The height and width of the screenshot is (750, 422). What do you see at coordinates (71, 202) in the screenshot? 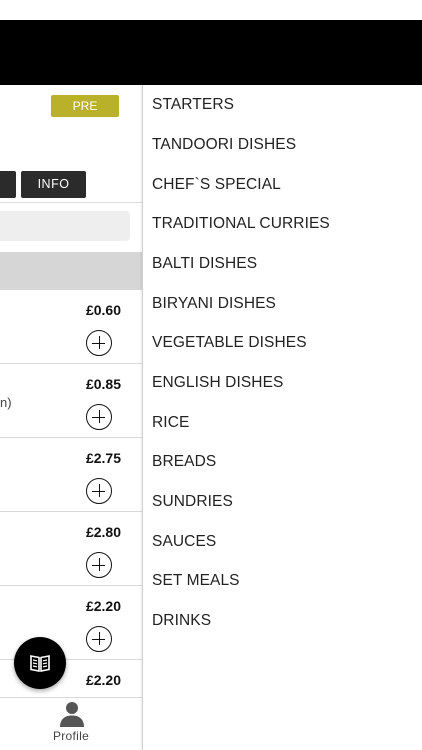
I see `divider` at bounding box center [71, 202].